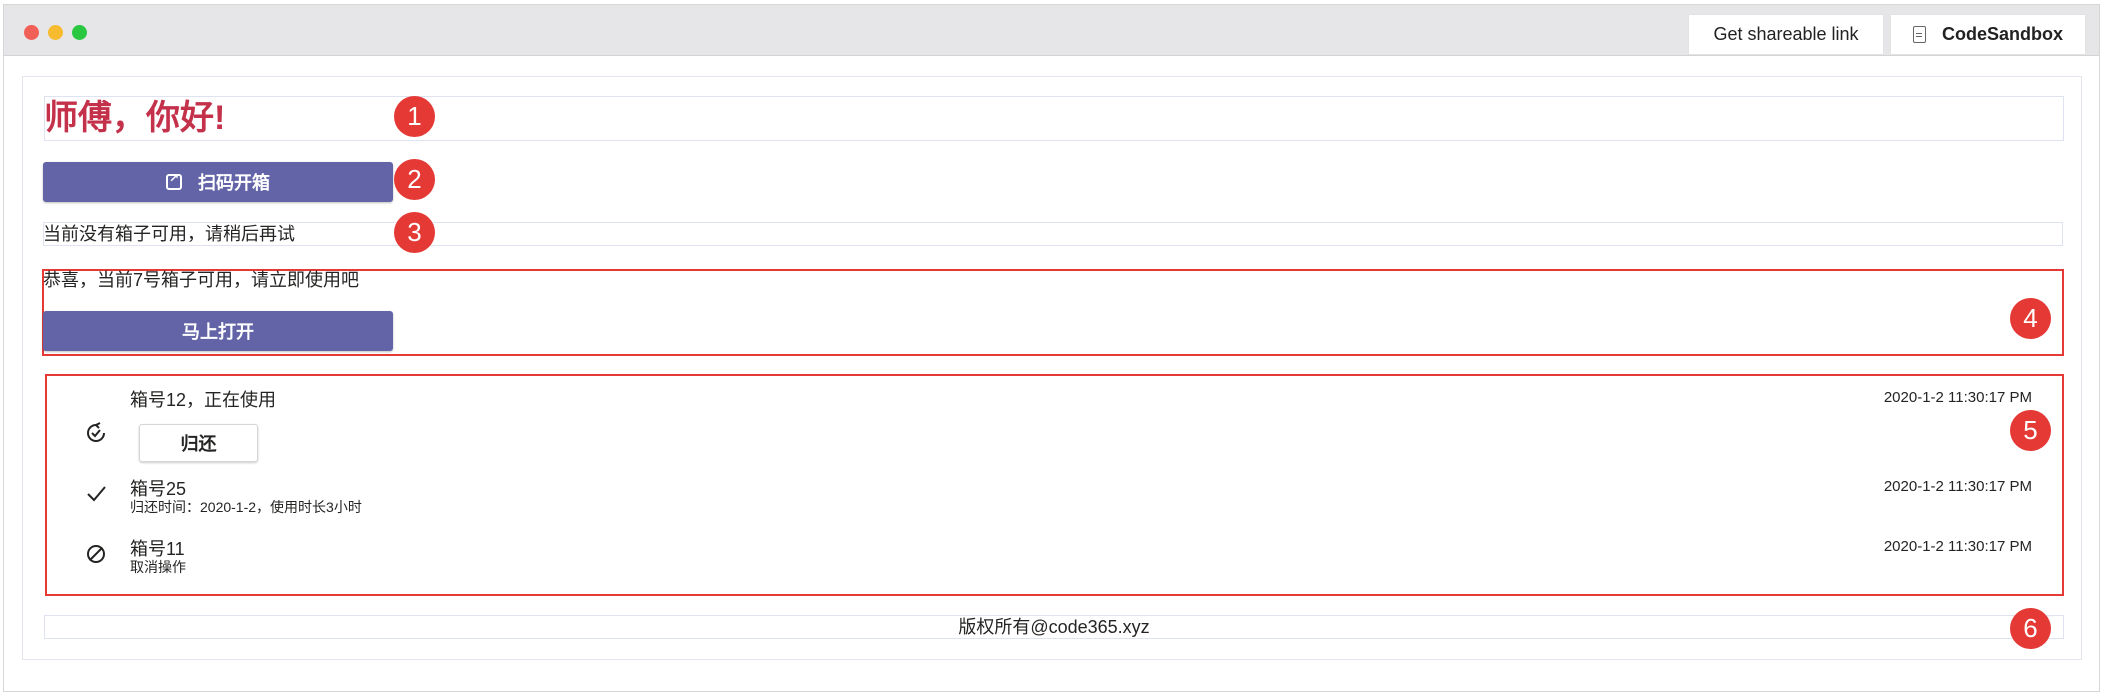  Describe the element at coordinates (1054, 627) in the screenshot. I see `footer-copyright: 版权所有@code365.xyz` at that location.